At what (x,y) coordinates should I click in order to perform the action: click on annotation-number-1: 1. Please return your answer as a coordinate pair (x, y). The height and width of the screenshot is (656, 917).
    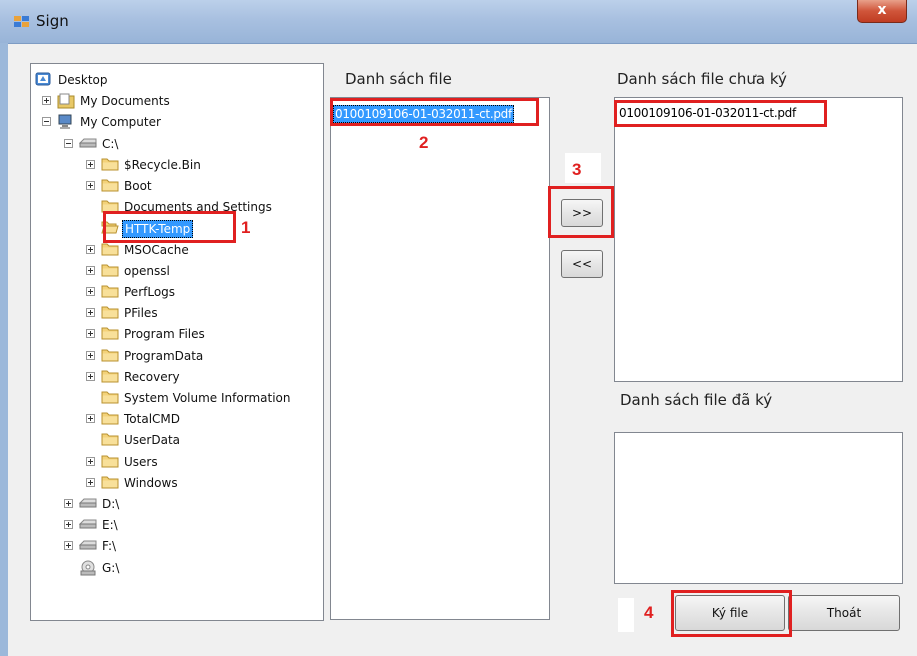
    Looking at the image, I should click on (246, 227).